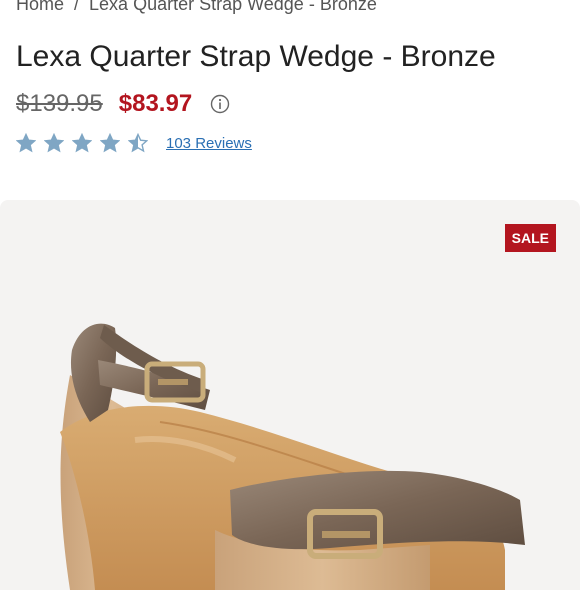 The height and width of the screenshot is (590, 580). I want to click on price-row: $139.95 $83.97, so click(123, 104).